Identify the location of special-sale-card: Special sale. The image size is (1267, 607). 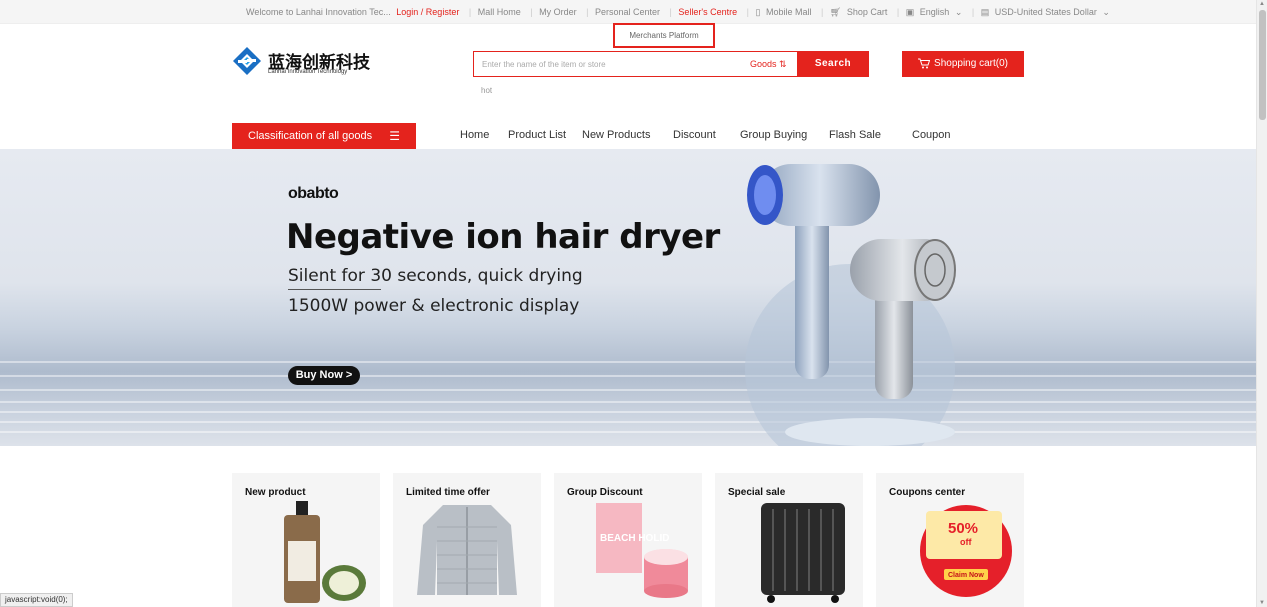
(789, 540).